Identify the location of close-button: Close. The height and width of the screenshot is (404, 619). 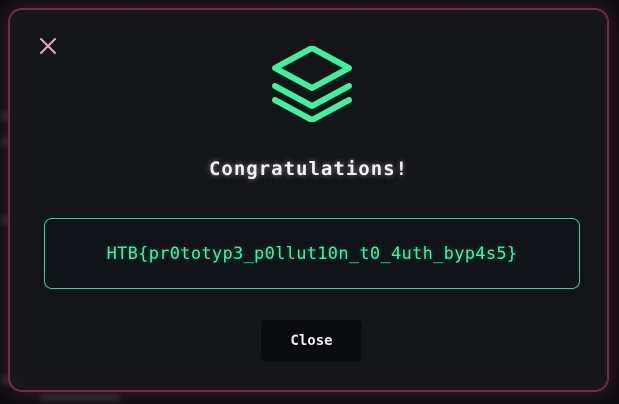
(311, 341).